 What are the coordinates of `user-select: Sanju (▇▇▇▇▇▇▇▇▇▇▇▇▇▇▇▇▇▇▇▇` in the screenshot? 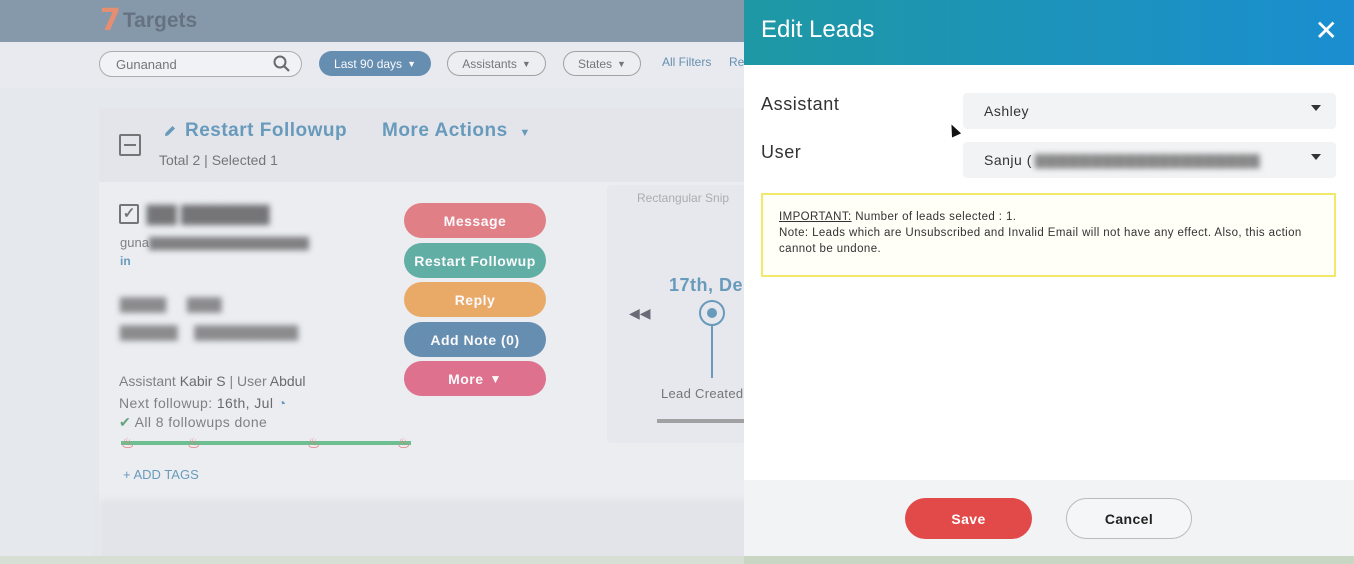 It's located at (1149, 160).